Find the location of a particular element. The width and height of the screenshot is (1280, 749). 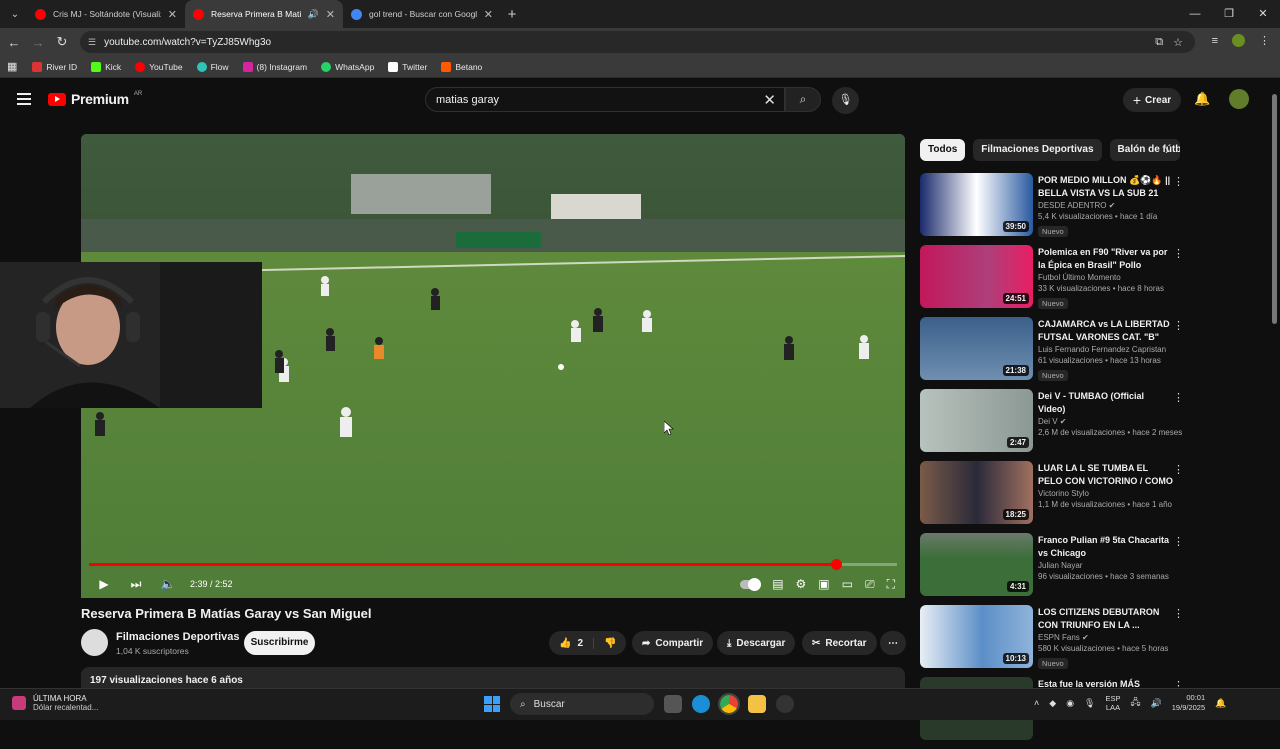

volume-icon: 🔈 is located at coordinates (168, 584).